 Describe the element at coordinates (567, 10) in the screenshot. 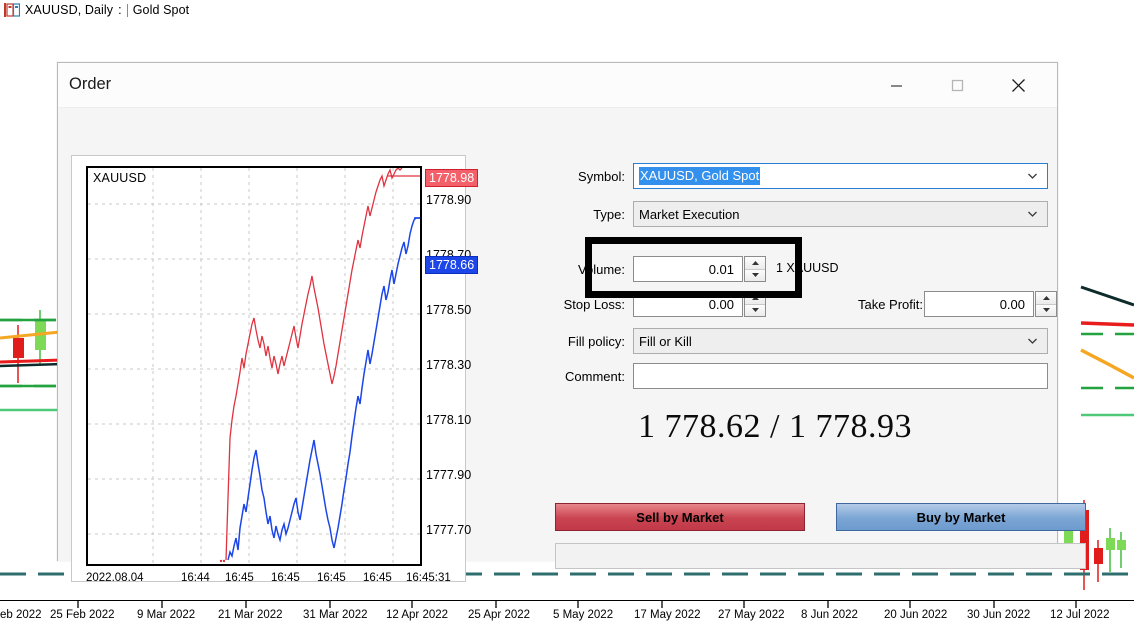

I see `mt-chart-titlebar: XAUUSD, Daily : Gold Spot` at that location.